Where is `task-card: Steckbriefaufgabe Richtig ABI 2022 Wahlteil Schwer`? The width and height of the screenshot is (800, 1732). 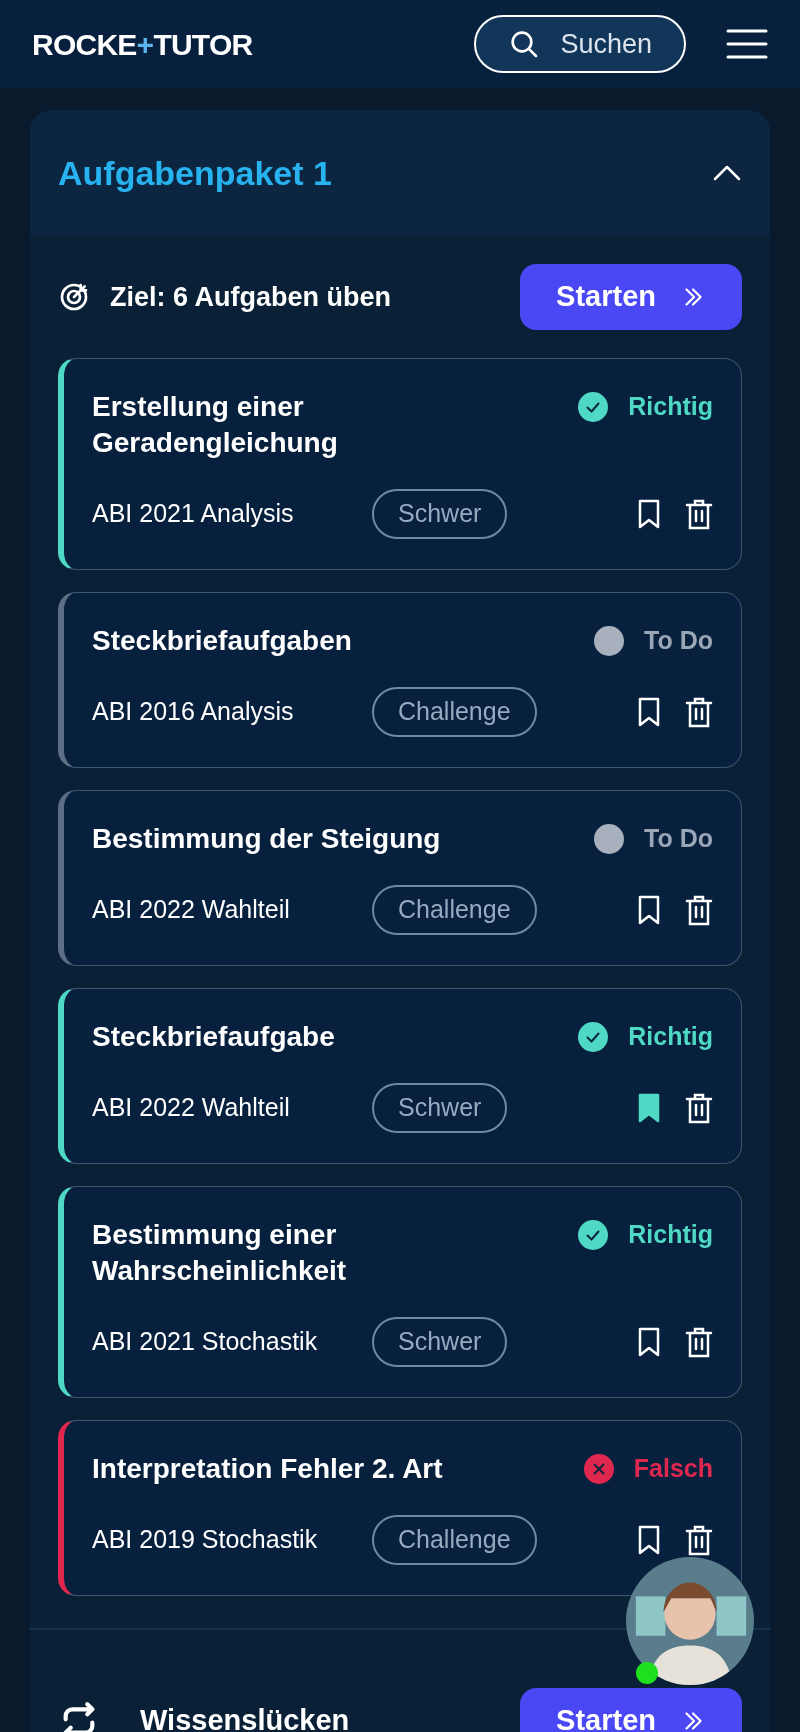 task-card: Steckbriefaufgabe Richtig ABI 2022 Wahlteil Schwer is located at coordinates (400, 1076).